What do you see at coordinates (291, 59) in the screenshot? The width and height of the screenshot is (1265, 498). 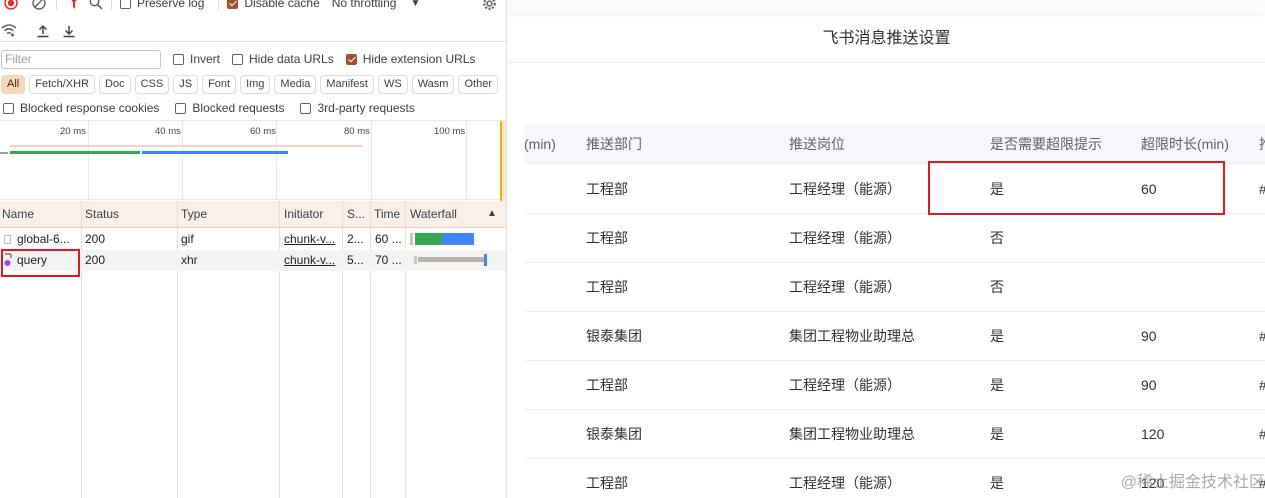 I see `hide-data-urls-label: Hide data URLs` at bounding box center [291, 59].